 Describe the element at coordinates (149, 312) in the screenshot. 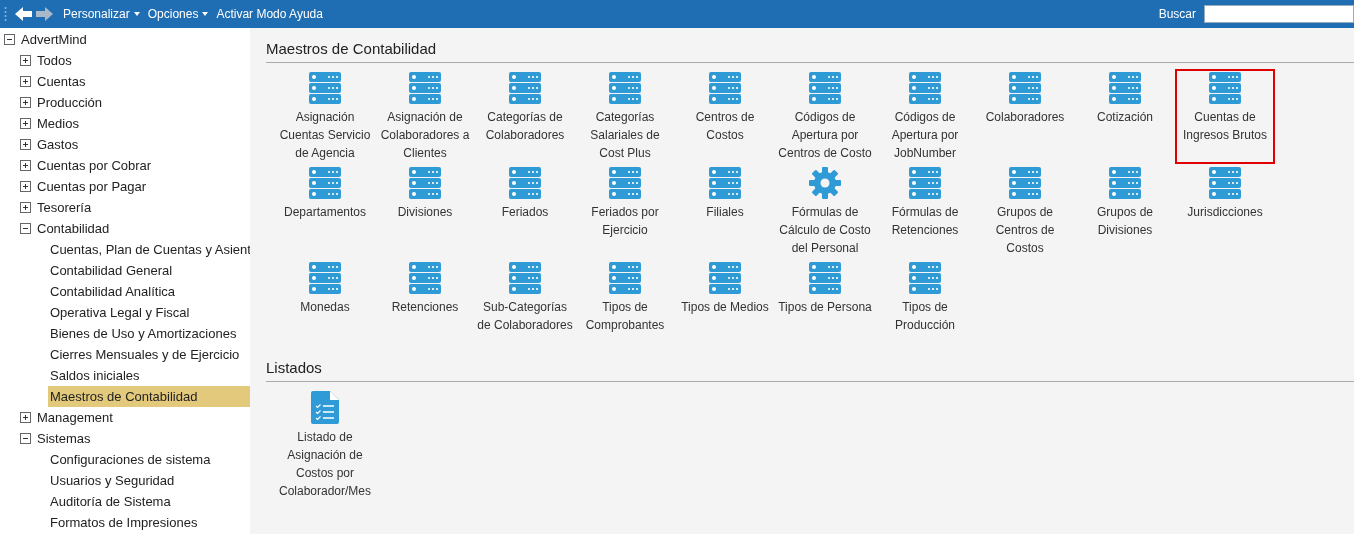

I see `tree-item: Operativa Legal y Fiscal` at that location.